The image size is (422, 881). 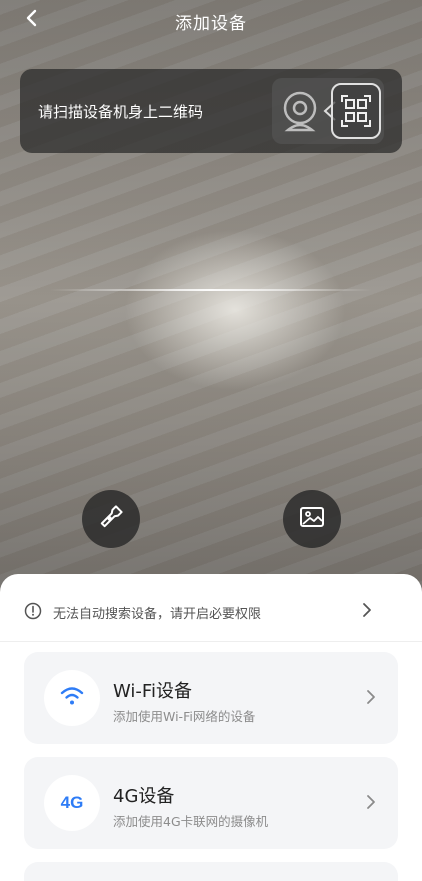 I want to click on permission-notice: 无法自动搜索设备，请开启必要权限, so click(x=211, y=611).